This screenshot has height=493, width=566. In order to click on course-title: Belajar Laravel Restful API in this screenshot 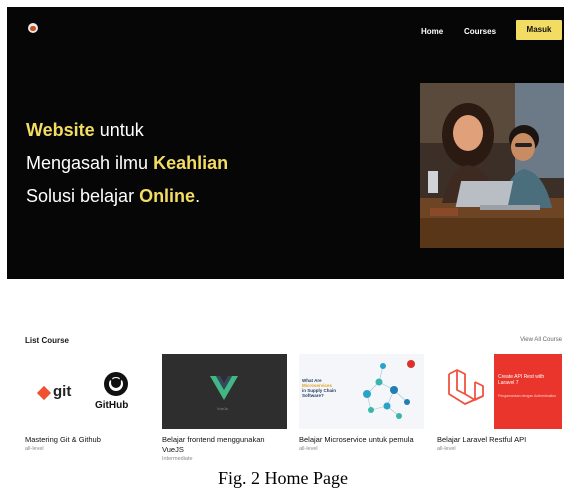, I will do `click(482, 439)`.